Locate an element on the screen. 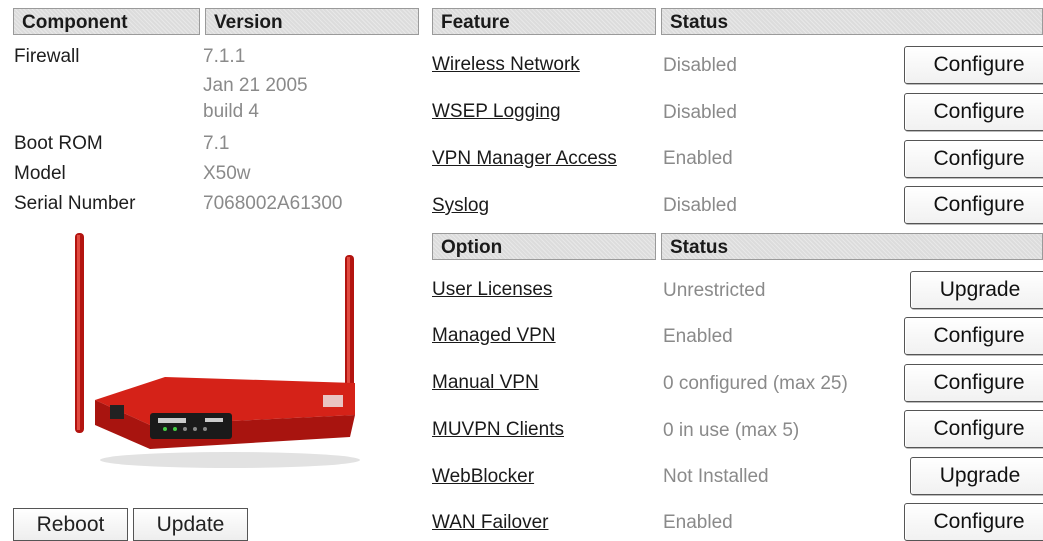 Image resolution: width=1043 pixels, height=541 pixels. component-label-model: Model is located at coordinates (40, 173).